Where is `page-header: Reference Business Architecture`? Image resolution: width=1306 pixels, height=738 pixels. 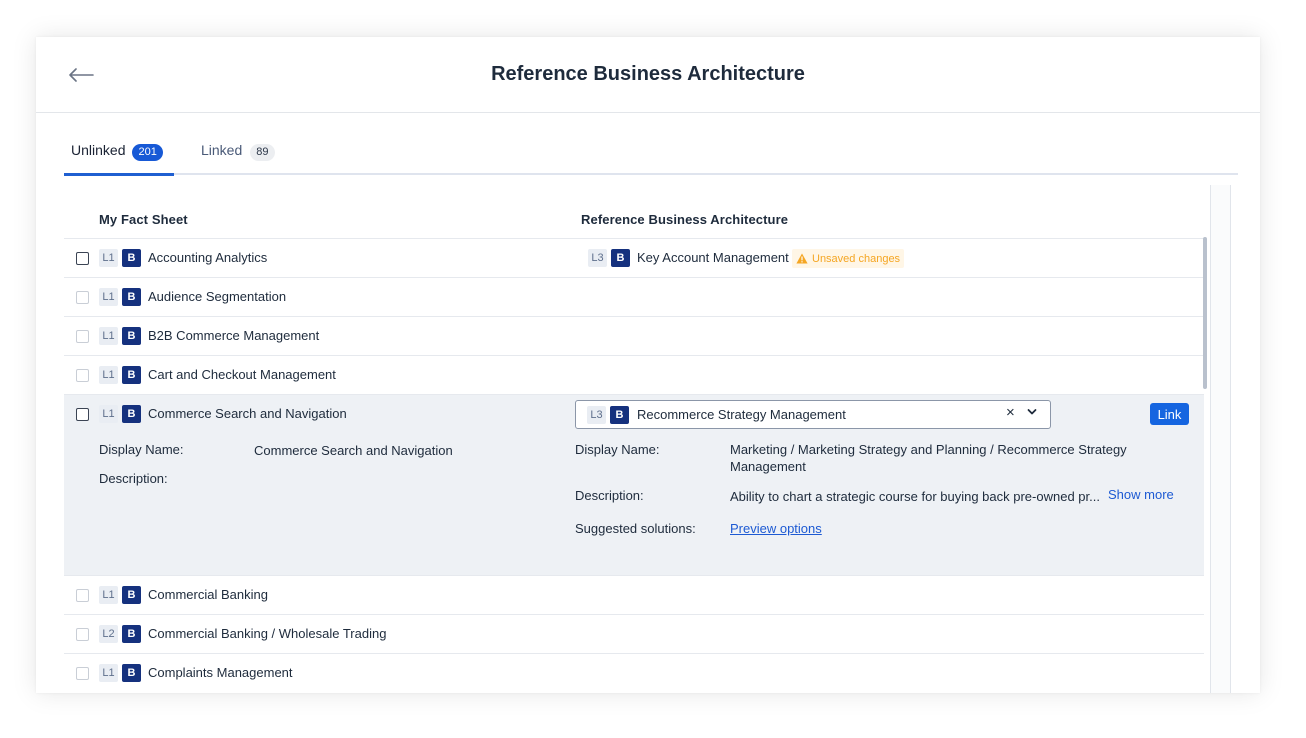
page-header: Reference Business Architecture is located at coordinates (648, 75).